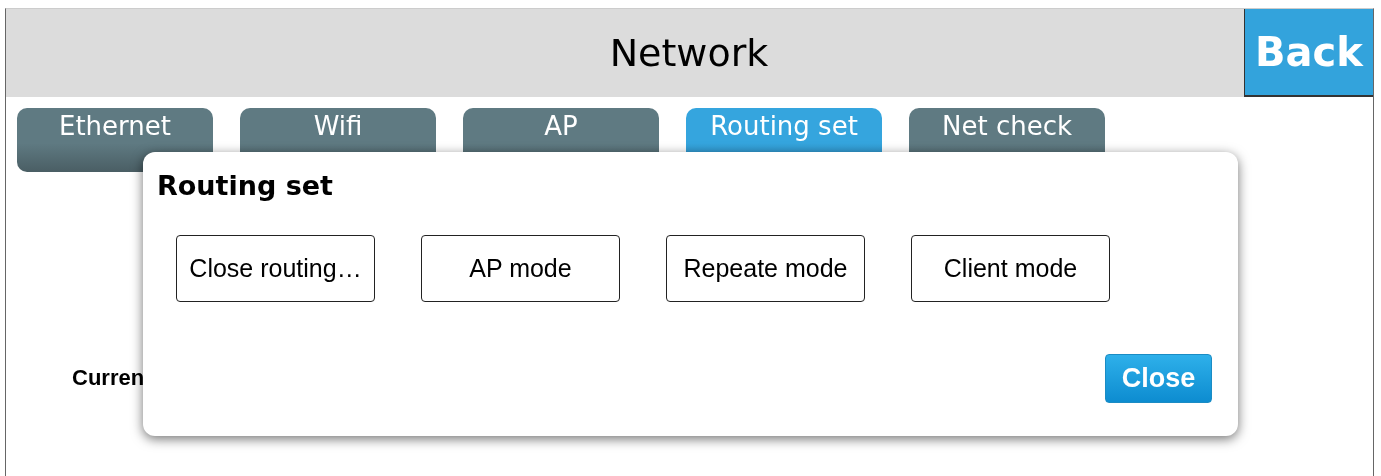 This screenshot has height=476, width=1381. Describe the element at coordinates (1308, 53) in the screenshot. I see `back-button: Back` at that location.